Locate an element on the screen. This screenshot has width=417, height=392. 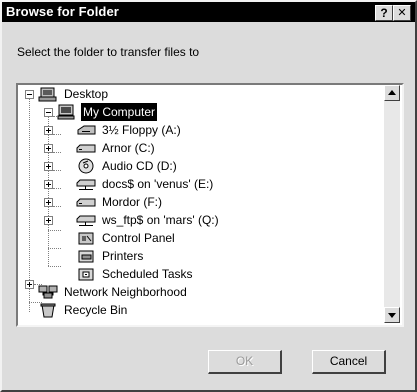
collapse-toggle-my-computer is located at coordinates (48, 112).